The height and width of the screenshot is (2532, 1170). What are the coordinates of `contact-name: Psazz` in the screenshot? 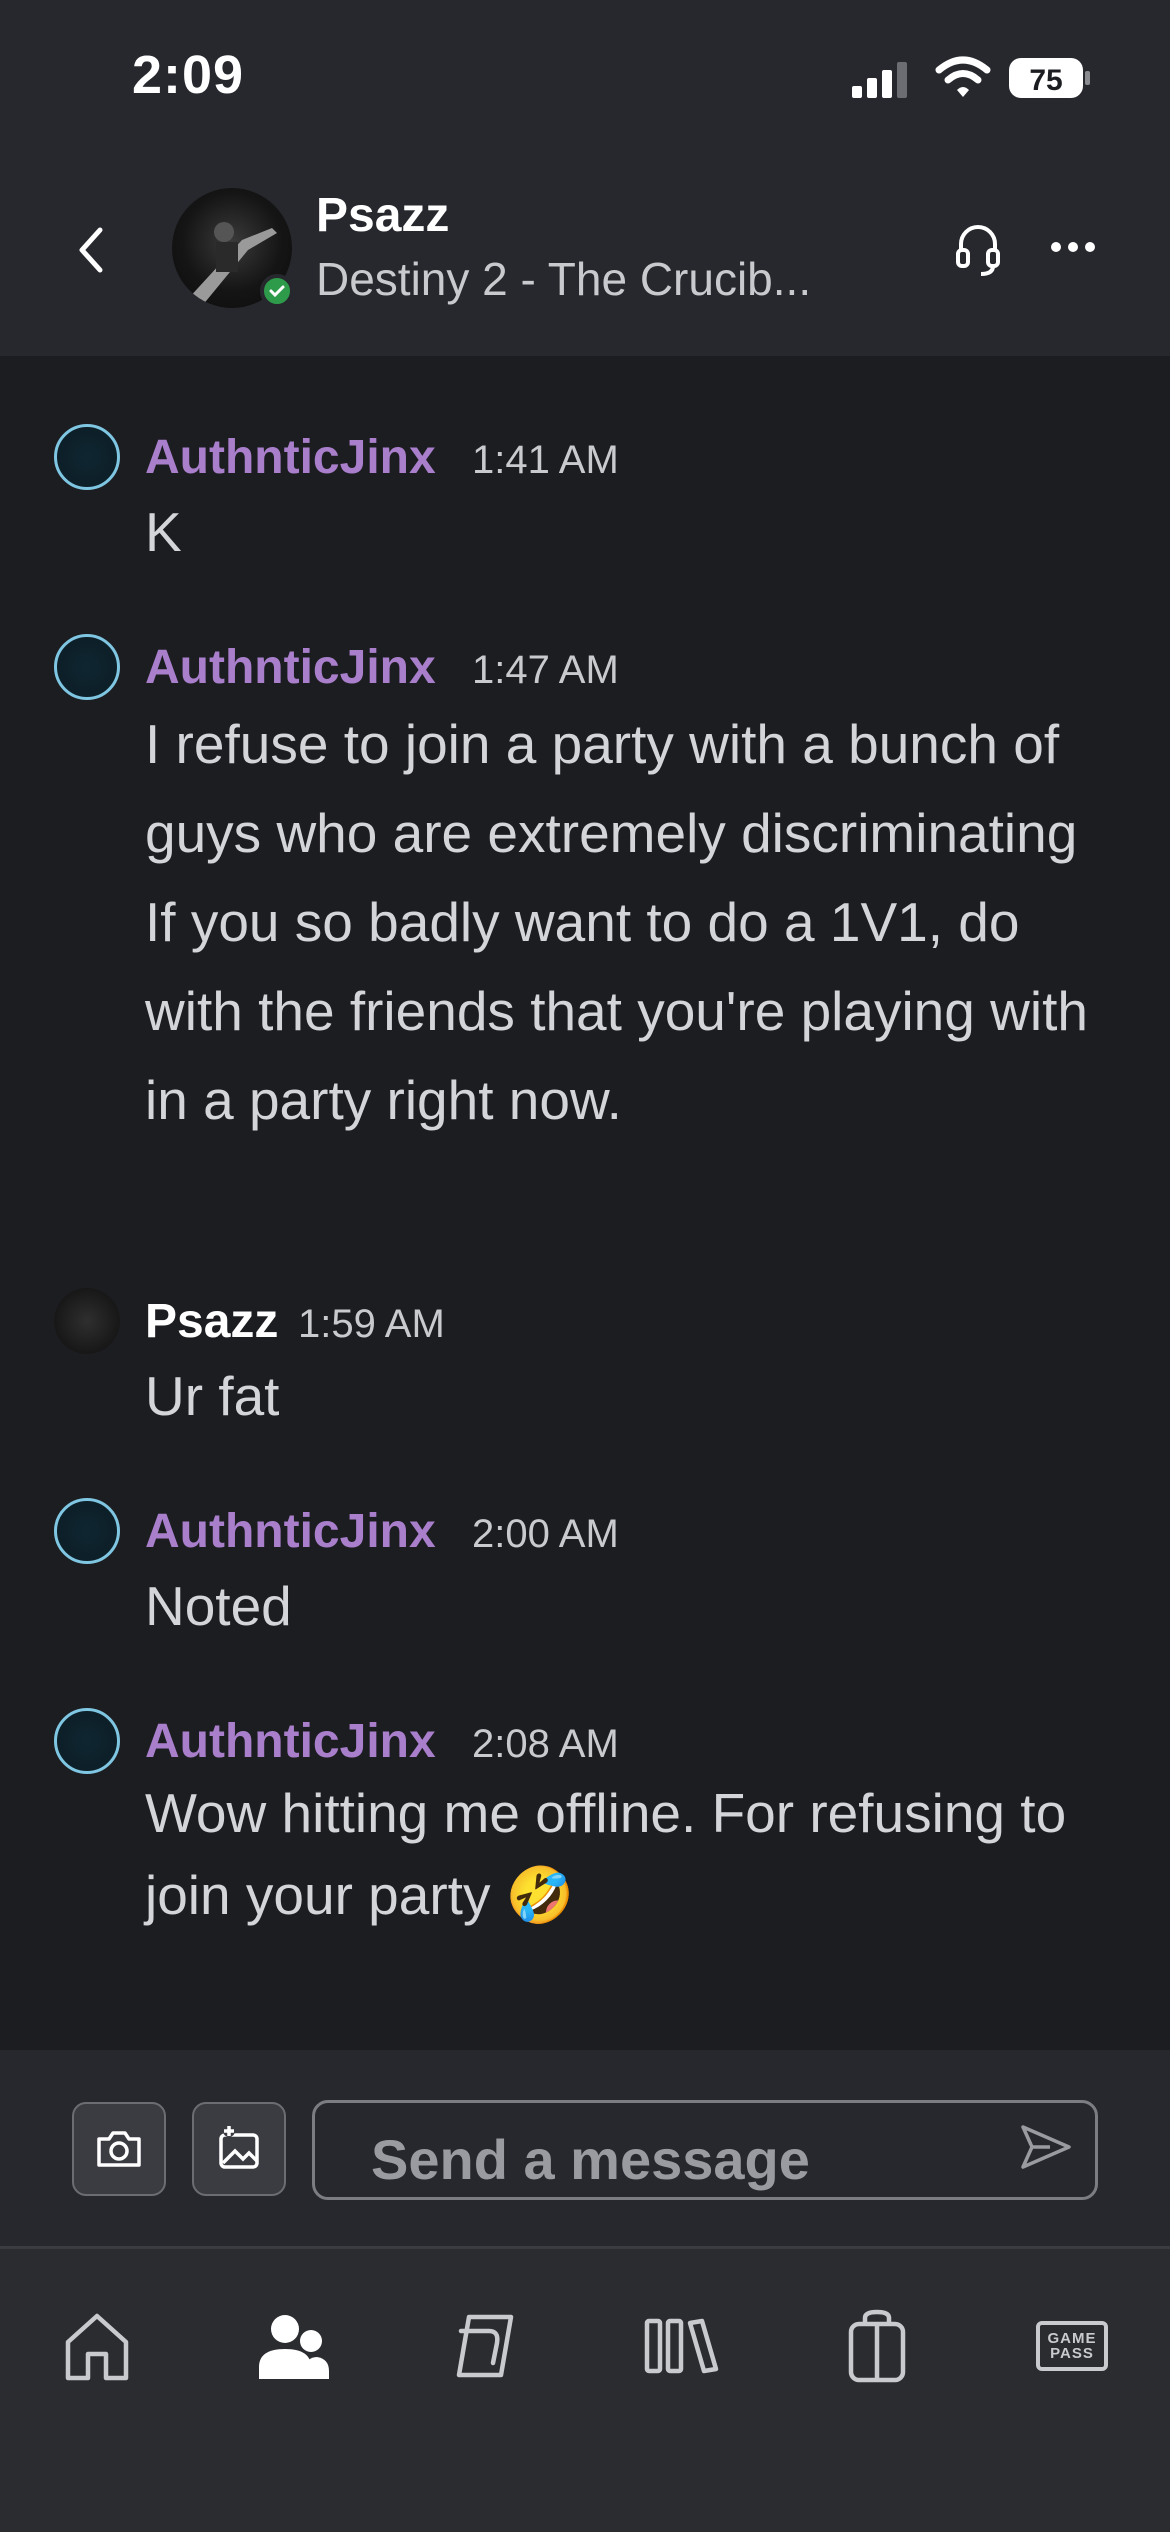 It's located at (382, 215).